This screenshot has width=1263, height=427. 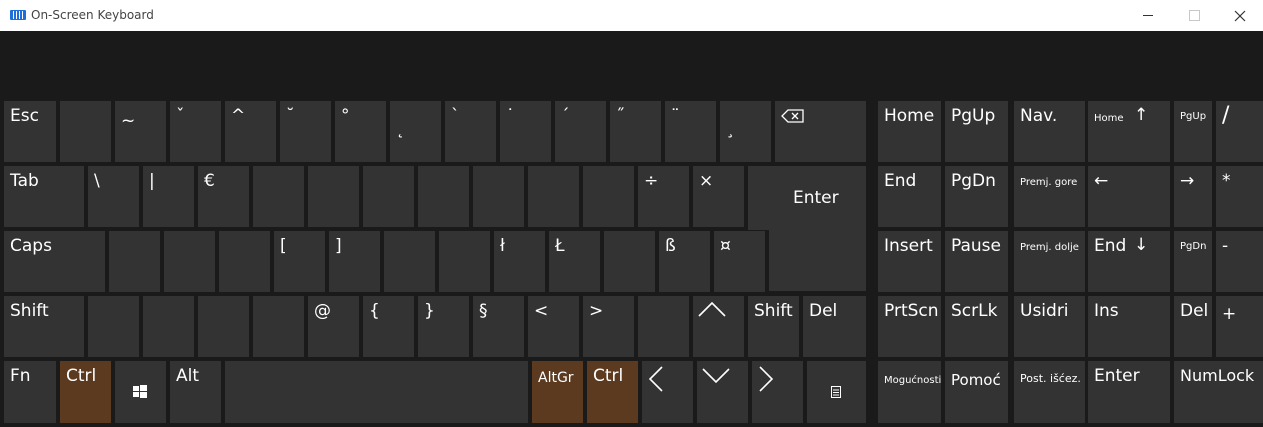 What do you see at coordinates (976, 326) in the screenshot?
I see `key-scrlk: ScrLk` at bounding box center [976, 326].